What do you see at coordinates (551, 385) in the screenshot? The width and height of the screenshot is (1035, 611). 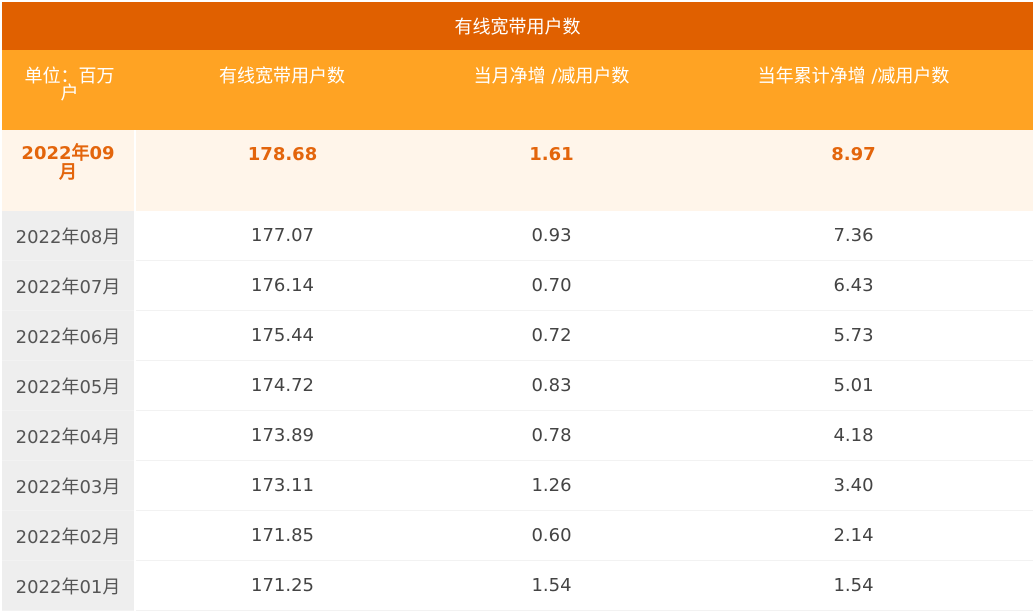 I see `row-monthly-net: 0.83` at bounding box center [551, 385].